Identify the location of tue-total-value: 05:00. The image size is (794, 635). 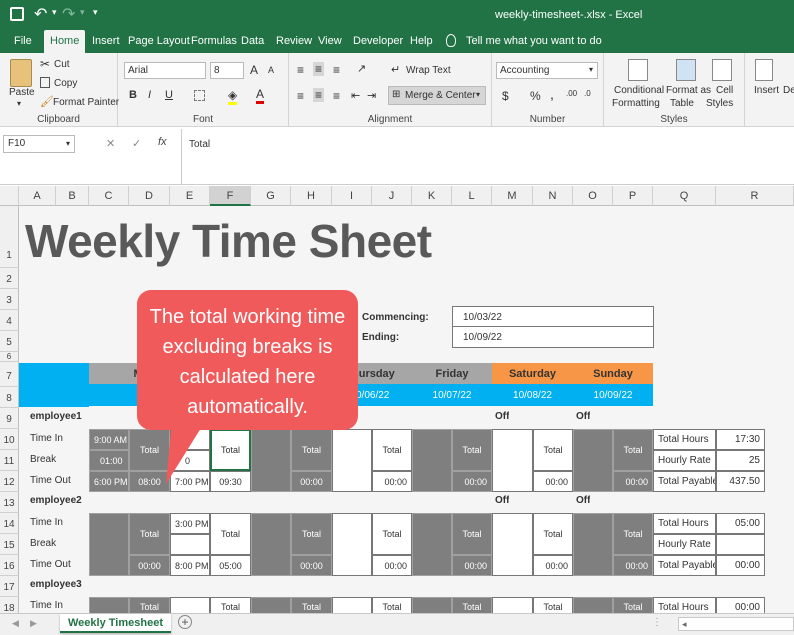
(230, 565).